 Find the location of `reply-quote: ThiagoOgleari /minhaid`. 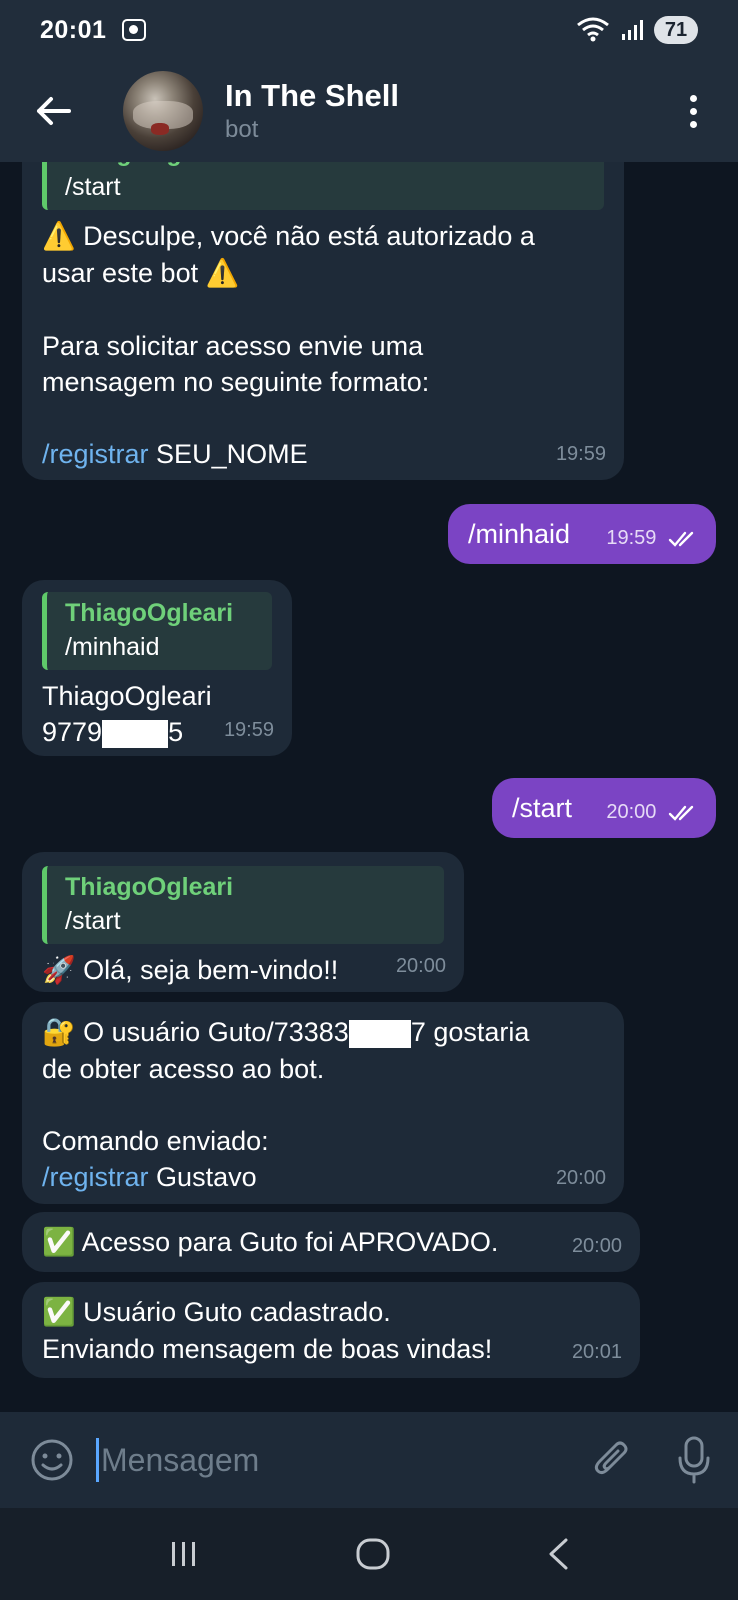

reply-quote: ThiagoOgleari /minhaid is located at coordinates (157, 631).